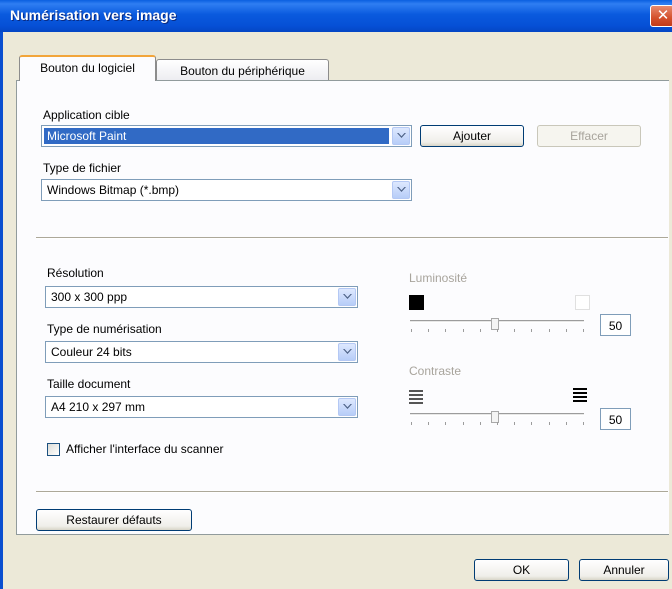 This screenshot has width=672, height=589. Describe the element at coordinates (497, 327) in the screenshot. I see `brightness-slider` at that location.